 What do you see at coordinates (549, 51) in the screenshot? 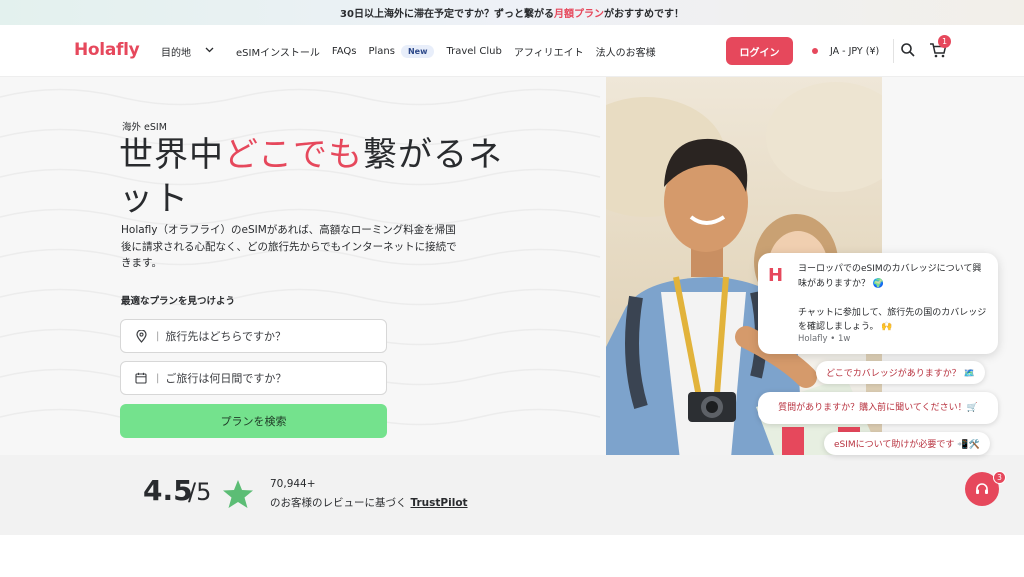
I see `nav-affiliate: アフィリエイト` at bounding box center [549, 51].